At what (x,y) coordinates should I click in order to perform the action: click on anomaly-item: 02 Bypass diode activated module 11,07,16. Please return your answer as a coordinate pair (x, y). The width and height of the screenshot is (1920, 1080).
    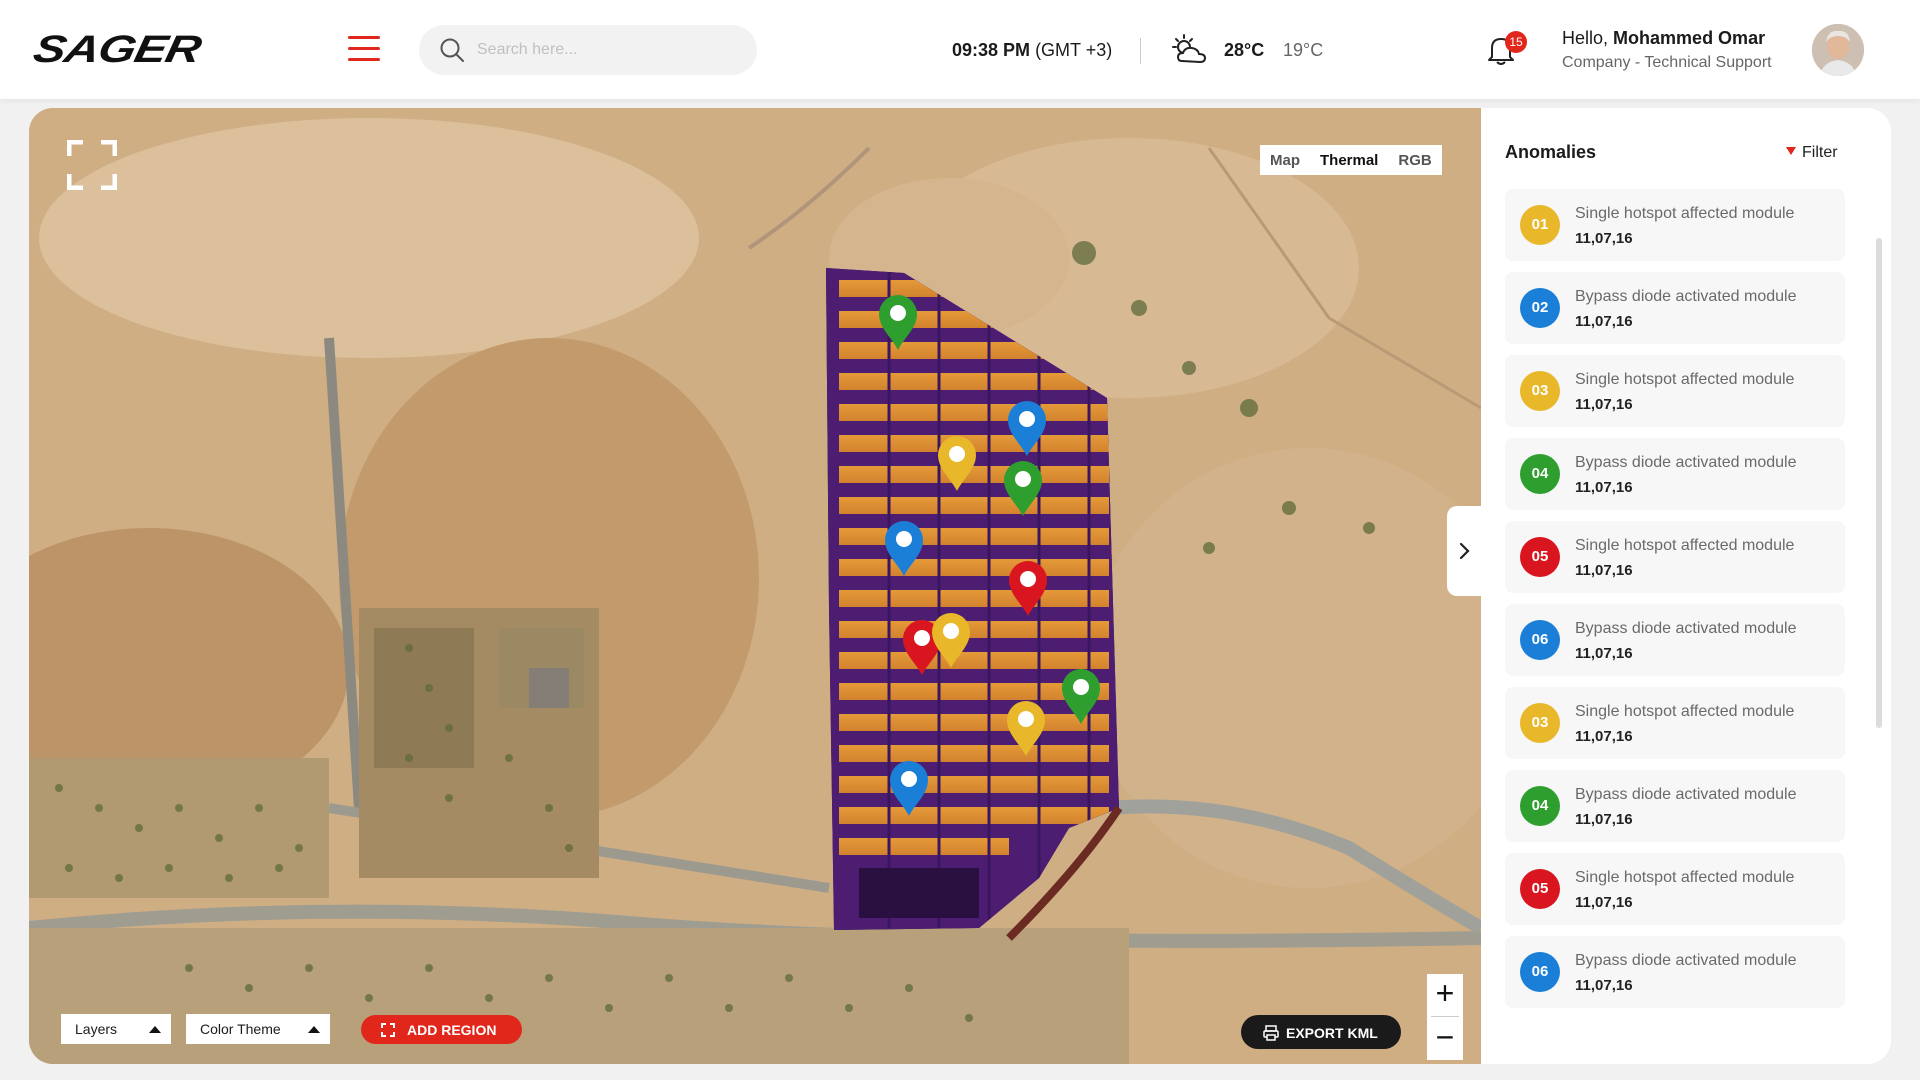
    Looking at the image, I should click on (1675, 308).